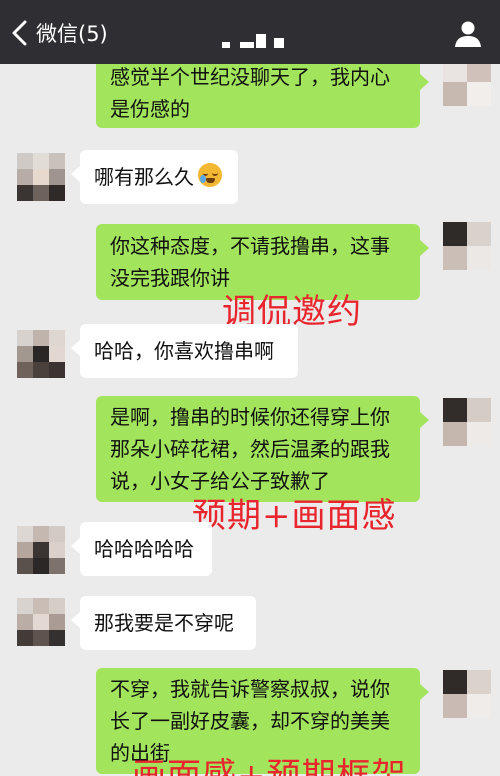 Image resolution: width=500 pixels, height=776 pixels. What do you see at coordinates (262, 262) in the screenshot?
I see `message-bubble-sent: 你这种态度，不请我撸串，这事 没完我跟你讲` at bounding box center [262, 262].